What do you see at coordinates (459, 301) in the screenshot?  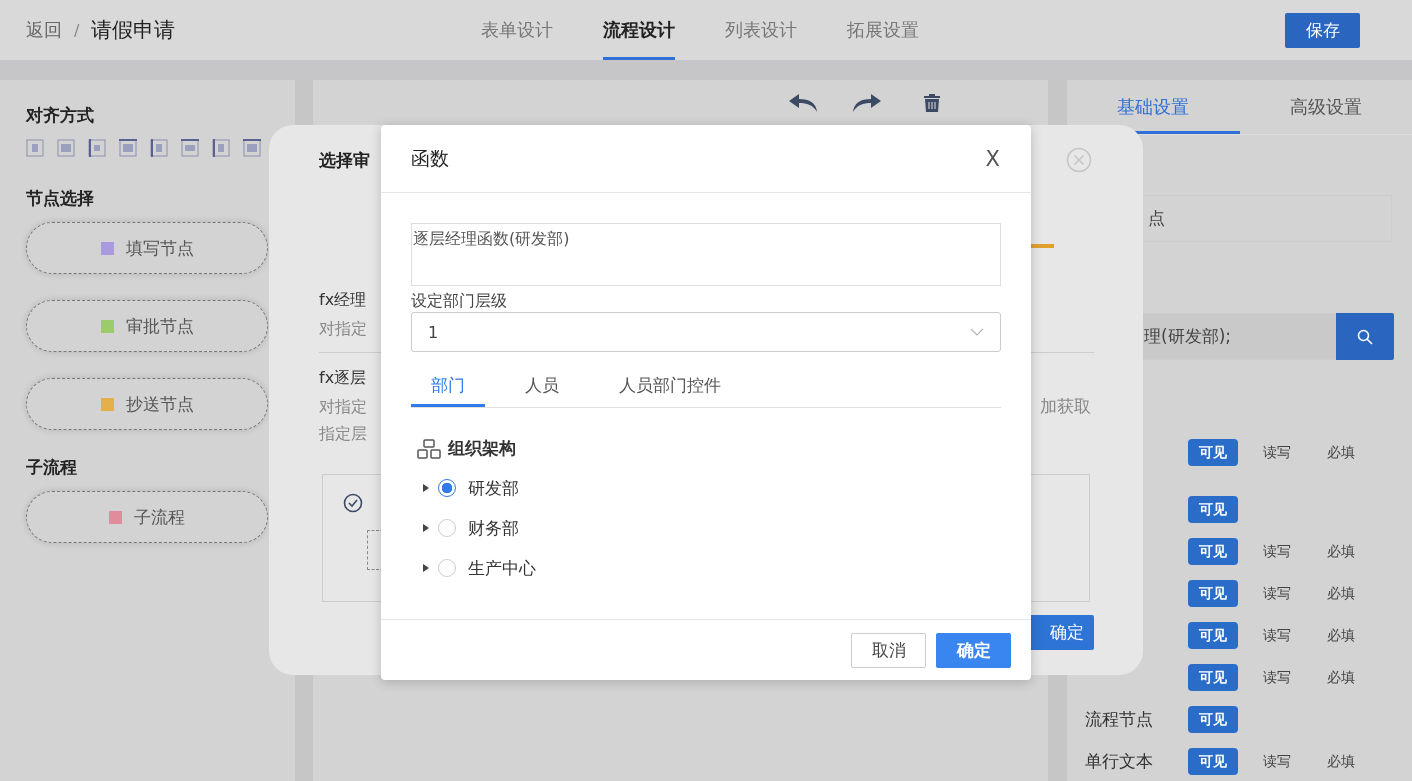 I see `field-label: 设定部门层级` at bounding box center [459, 301].